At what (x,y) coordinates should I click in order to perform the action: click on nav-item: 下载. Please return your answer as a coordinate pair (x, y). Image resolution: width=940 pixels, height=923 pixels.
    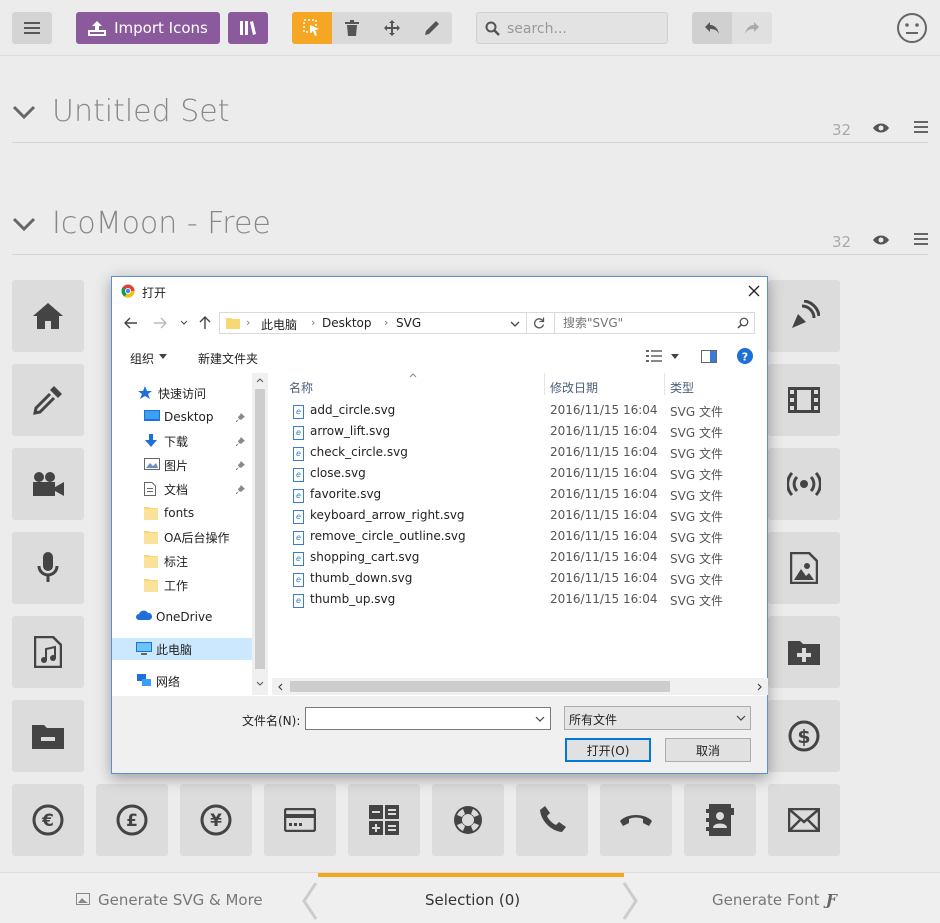
    Looking at the image, I should click on (182, 441).